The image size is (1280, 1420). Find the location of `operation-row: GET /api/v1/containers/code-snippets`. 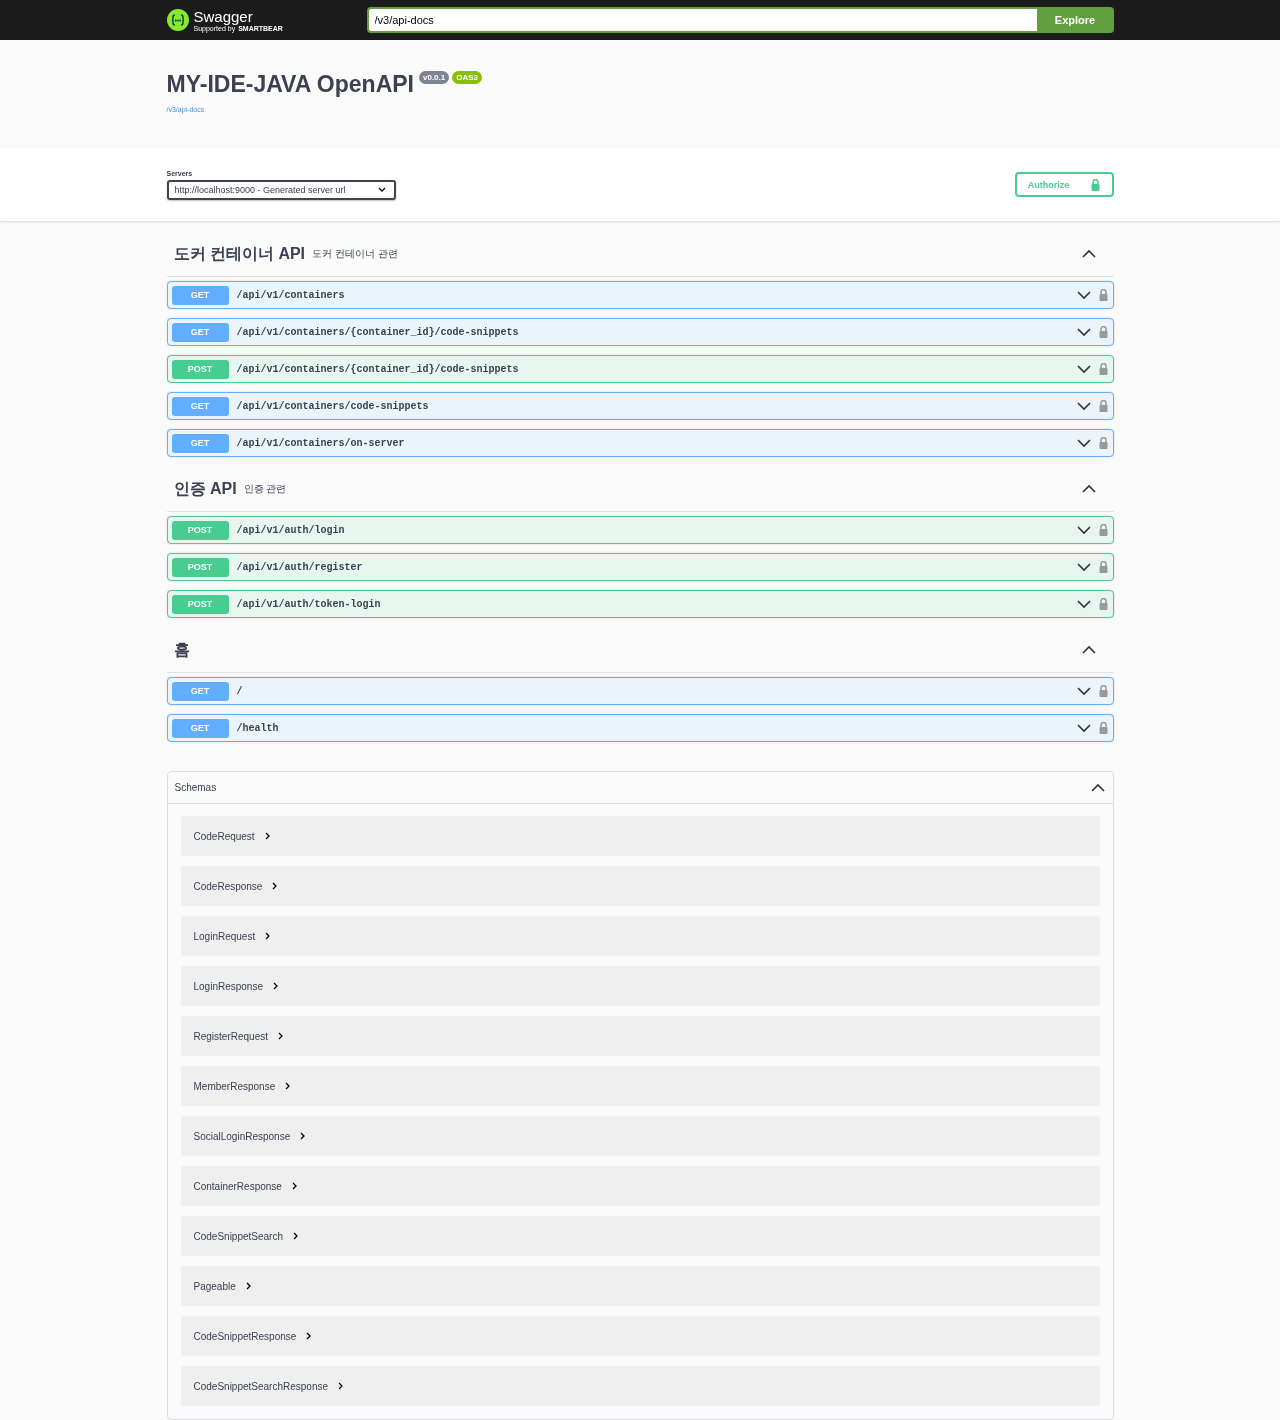

operation-row: GET /api/v1/containers/code-snippets is located at coordinates (640, 406).